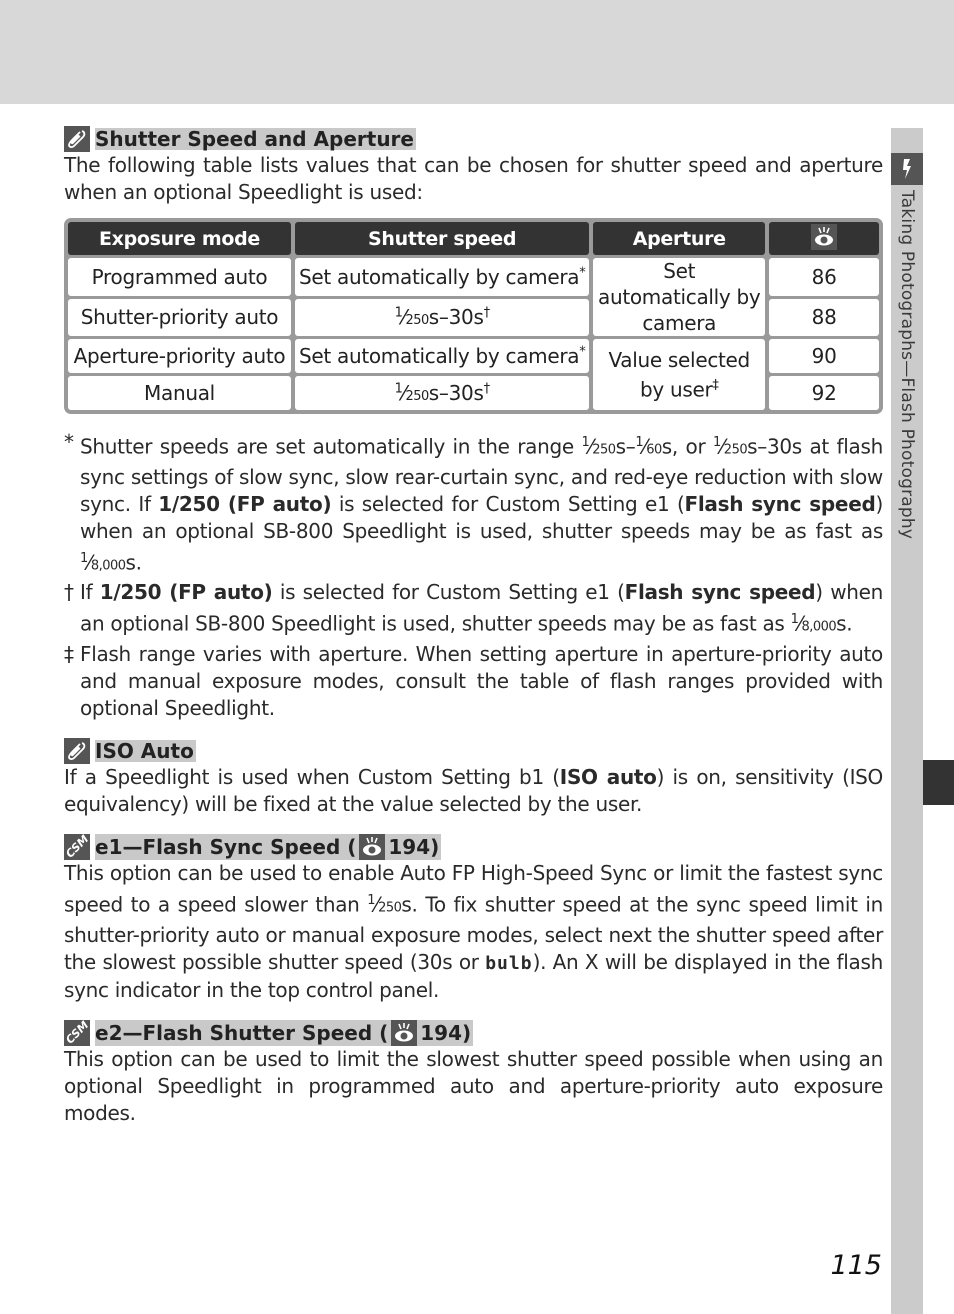 The width and height of the screenshot is (954, 1314). I want to click on text-run: –30s, so click(779, 446).